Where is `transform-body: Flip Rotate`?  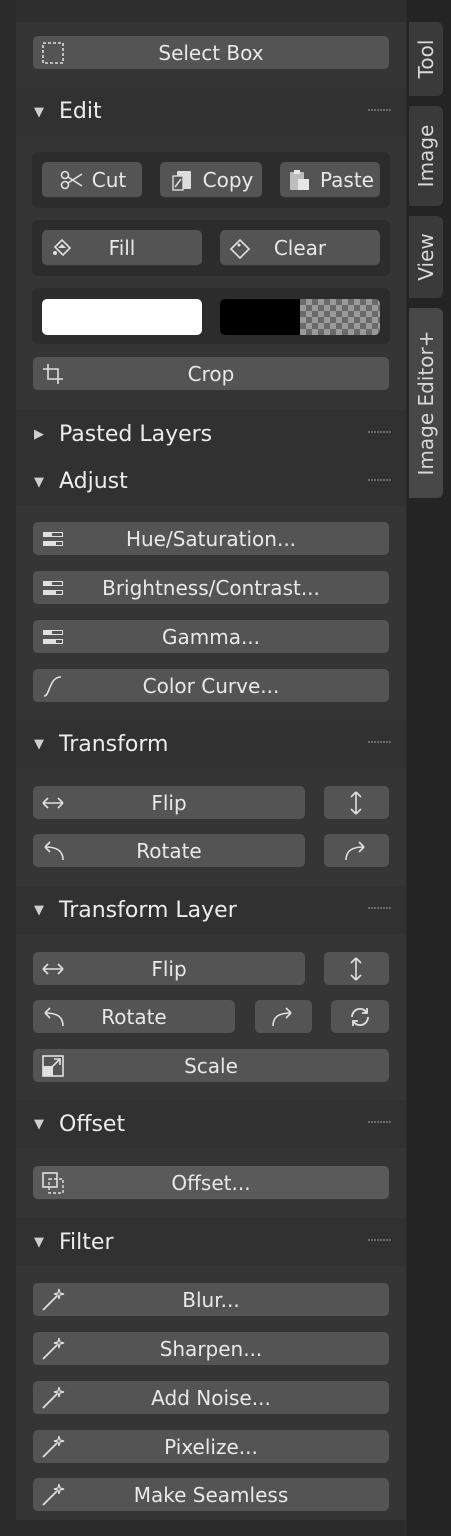
transform-body: Flip Rotate is located at coordinates (211, 827).